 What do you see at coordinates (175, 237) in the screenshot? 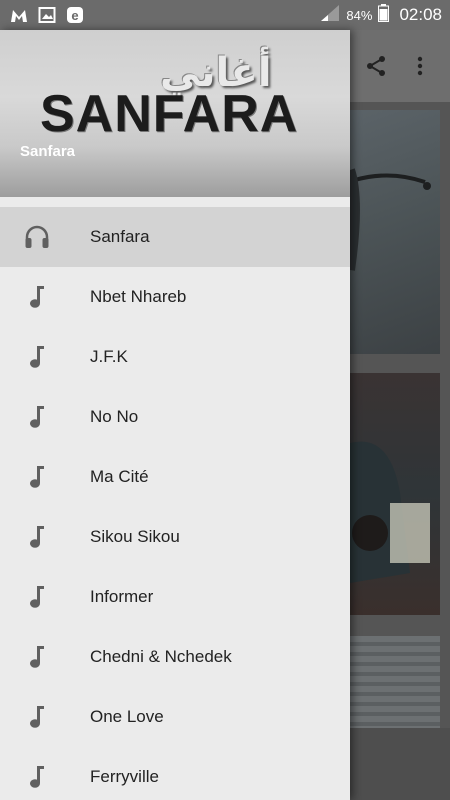
I see `menu-item-sanfara: Sanfara` at bounding box center [175, 237].